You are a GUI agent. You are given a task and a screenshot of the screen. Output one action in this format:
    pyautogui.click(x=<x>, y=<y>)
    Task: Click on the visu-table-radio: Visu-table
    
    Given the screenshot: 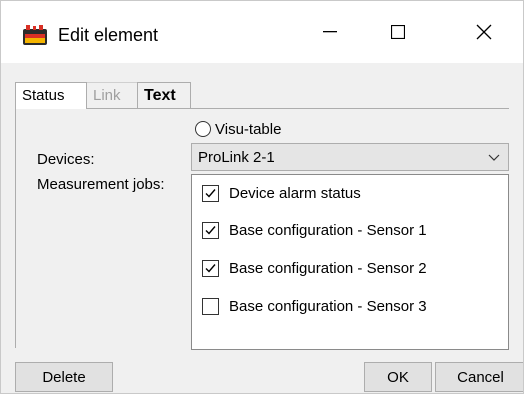 What is the action you would take?
    pyautogui.click(x=238, y=129)
    